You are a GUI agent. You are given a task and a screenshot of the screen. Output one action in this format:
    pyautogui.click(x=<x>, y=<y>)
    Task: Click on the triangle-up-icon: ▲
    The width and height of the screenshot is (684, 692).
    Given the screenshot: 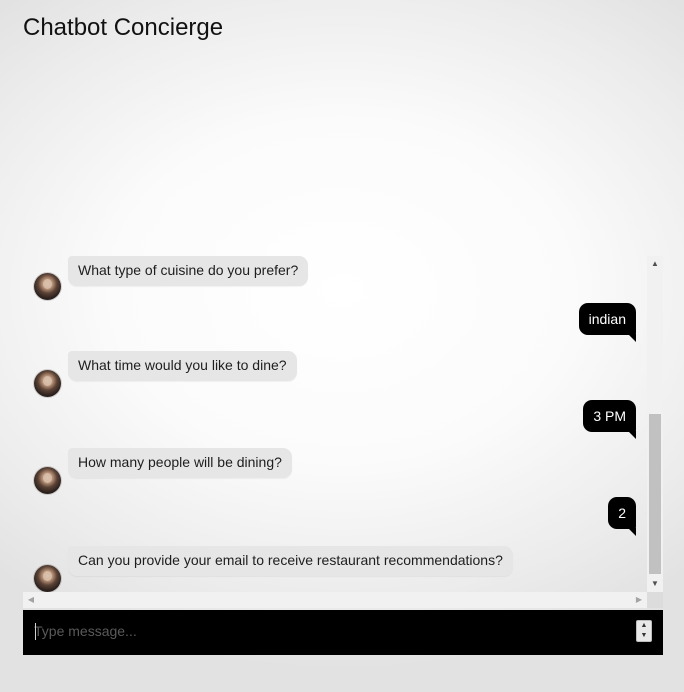 What is the action you would take?
    pyautogui.click(x=655, y=264)
    